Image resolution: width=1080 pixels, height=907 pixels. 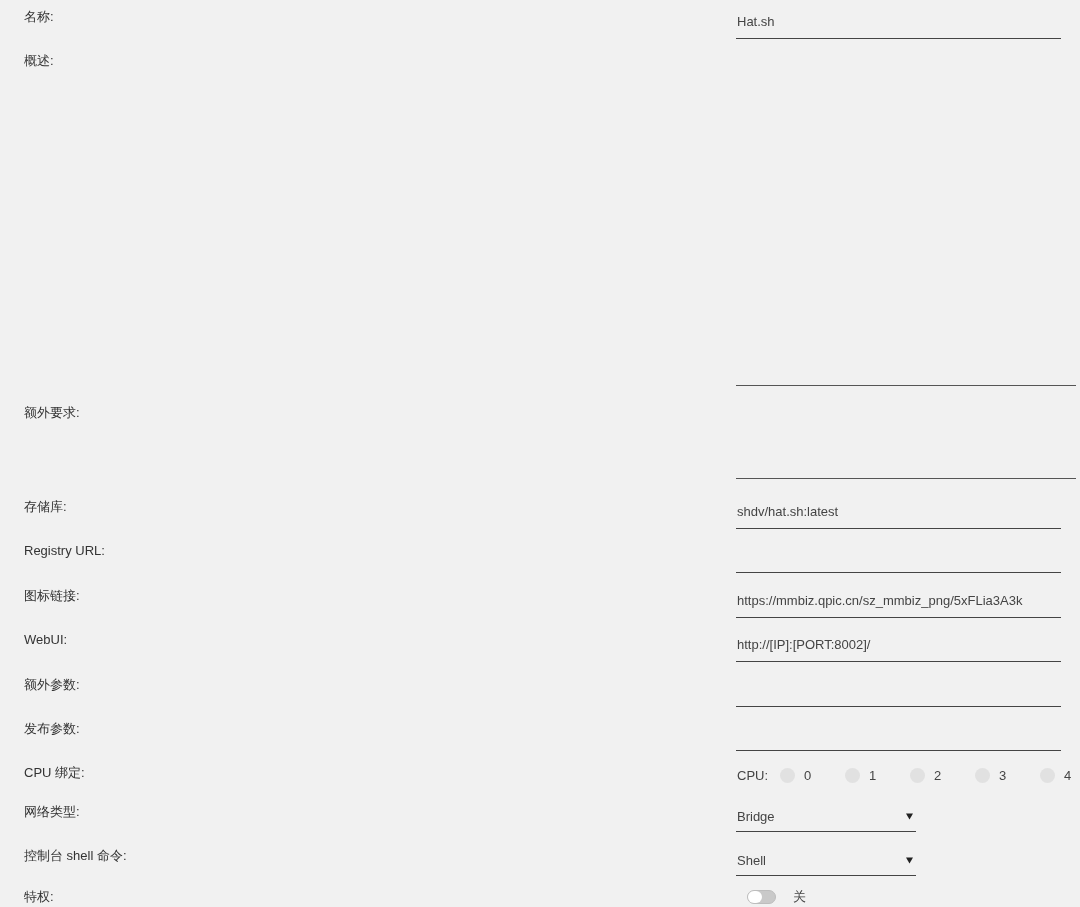 What do you see at coordinates (39, 61) in the screenshot?
I see `field-label: 概述:` at bounding box center [39, 61].